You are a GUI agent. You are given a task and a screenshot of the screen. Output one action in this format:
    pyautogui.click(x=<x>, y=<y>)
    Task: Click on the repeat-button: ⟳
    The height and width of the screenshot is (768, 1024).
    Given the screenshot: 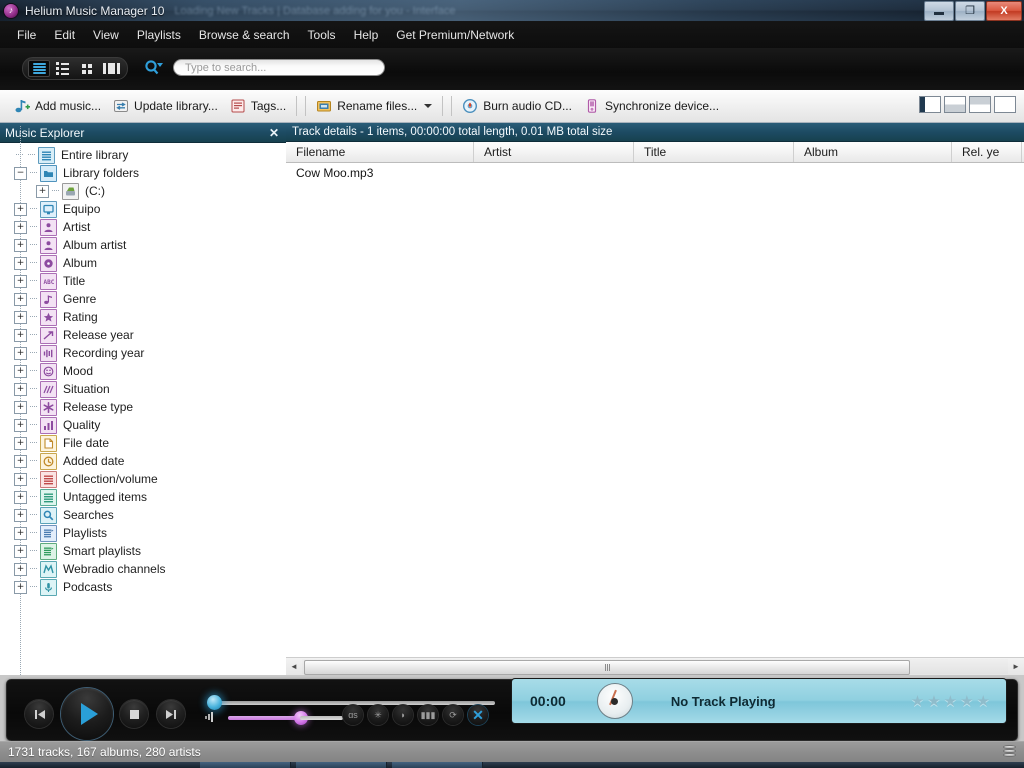 What is the action you would take?
    pyautogui.click(x=453, y=715)
    